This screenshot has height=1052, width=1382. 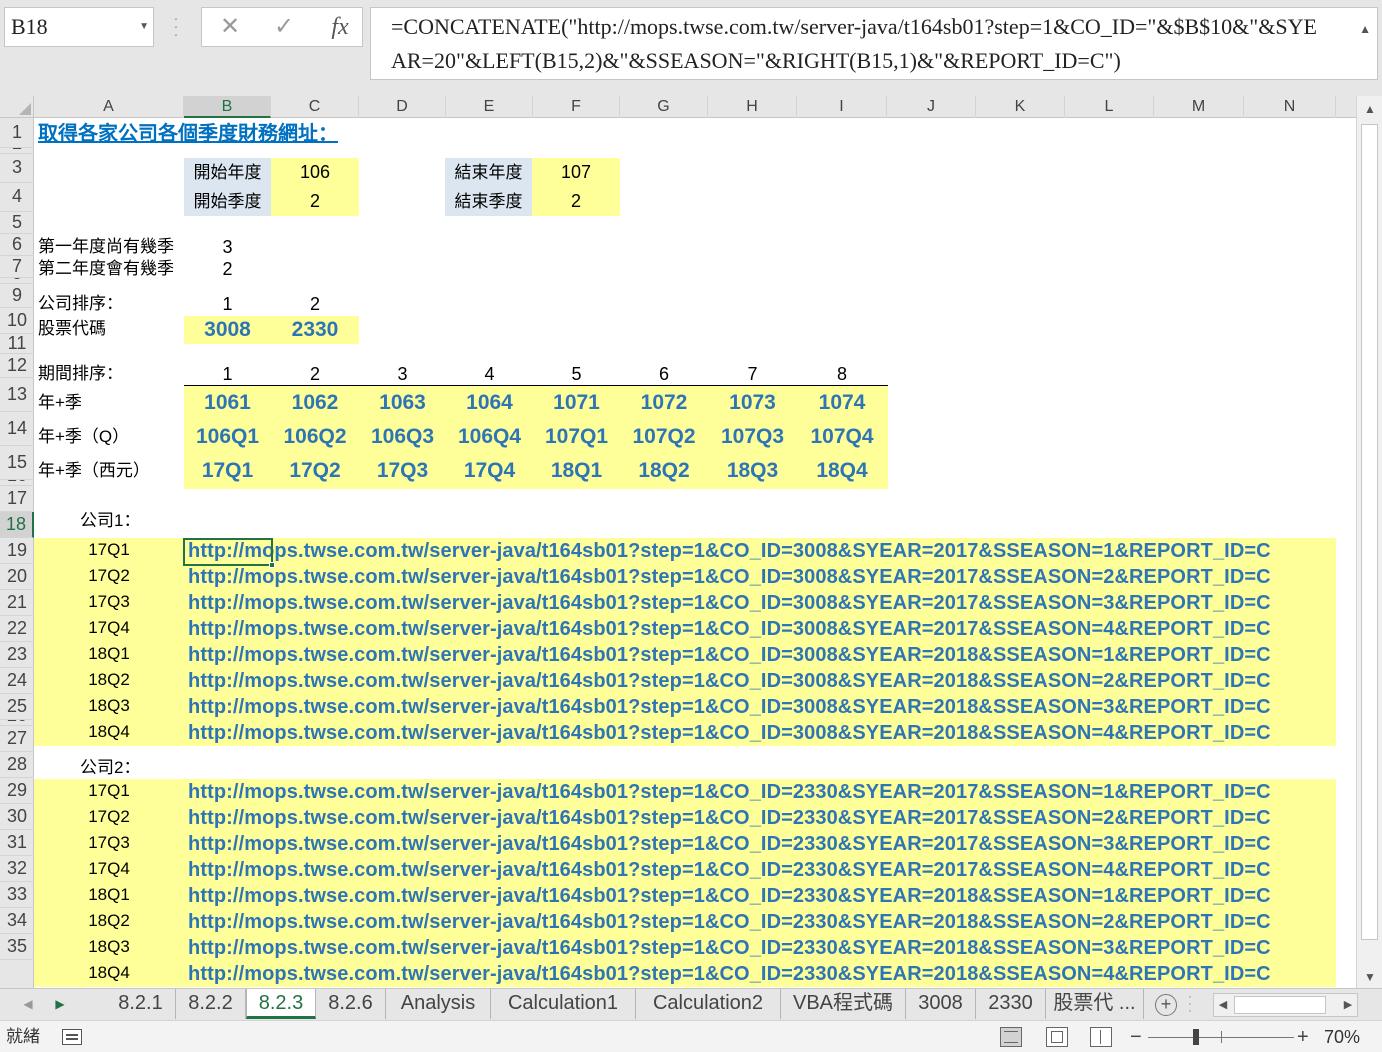 I want to click on period-order-4: 4, so click(x=489, y=374).